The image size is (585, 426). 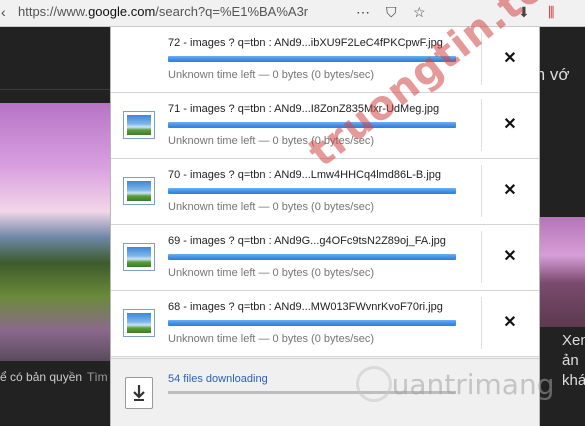 I want to click on bg-tim-text: Tìm, so click(x=97, y=377).